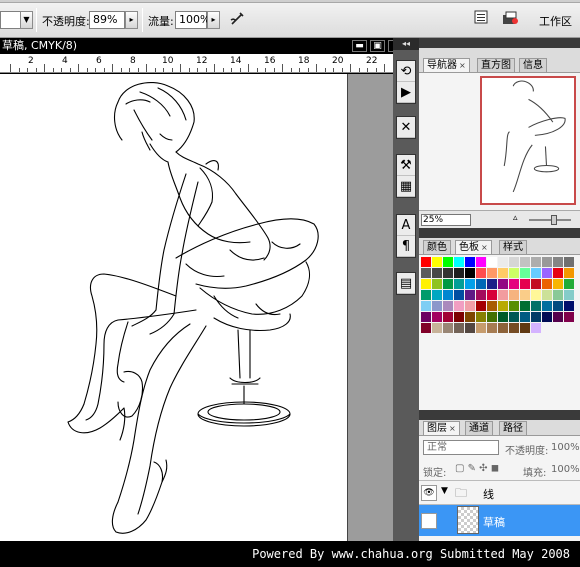  Describe the element at coordinates (565, 447) in the screenshot. I see `layer-opacity-value: 100%` at that location.